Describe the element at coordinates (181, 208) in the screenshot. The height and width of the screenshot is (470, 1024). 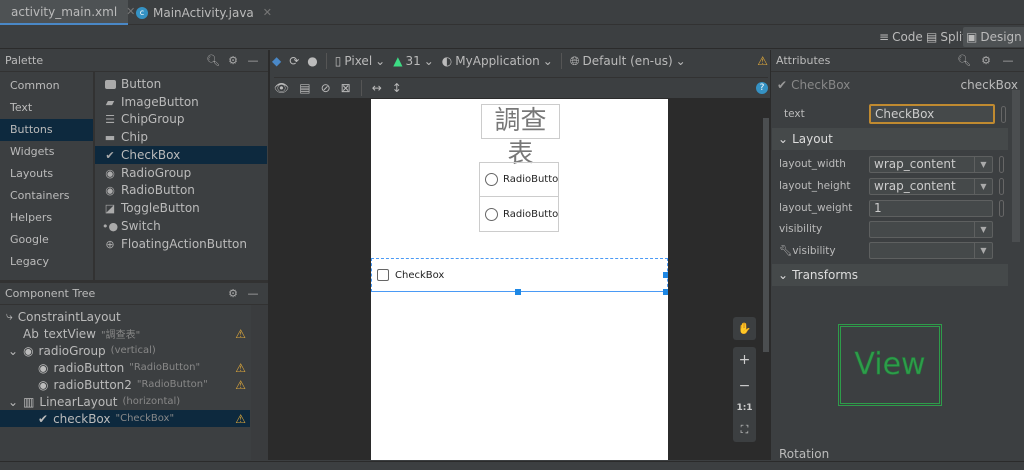
I see `palette-item-togglebutton: ◪ ToggleButton` at that location.